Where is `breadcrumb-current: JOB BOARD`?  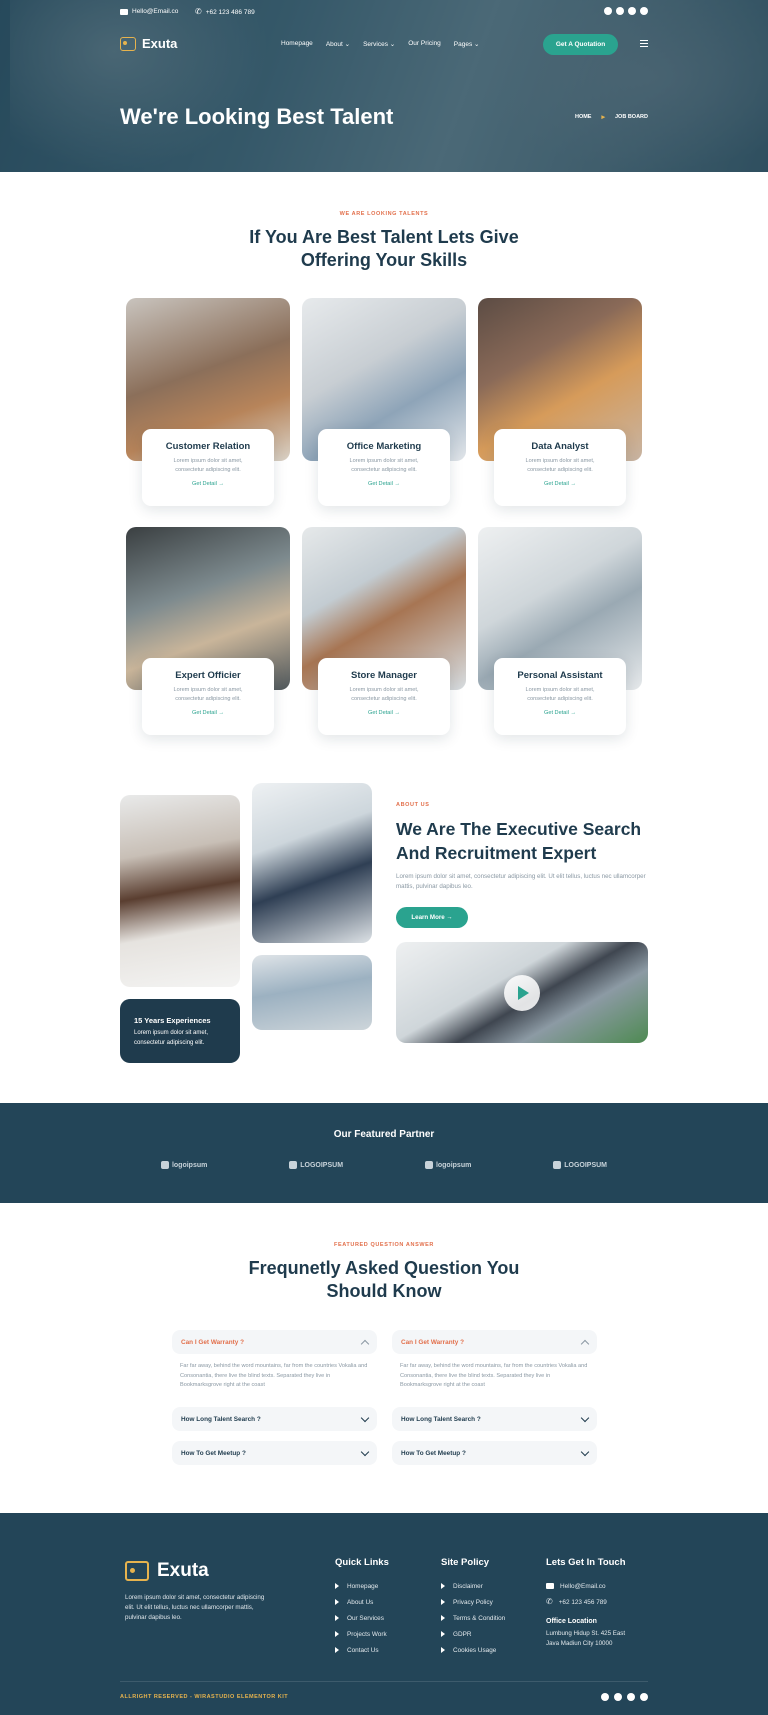 breadcrumb-current: JOB BOARD is located at coordinates (631, 117).